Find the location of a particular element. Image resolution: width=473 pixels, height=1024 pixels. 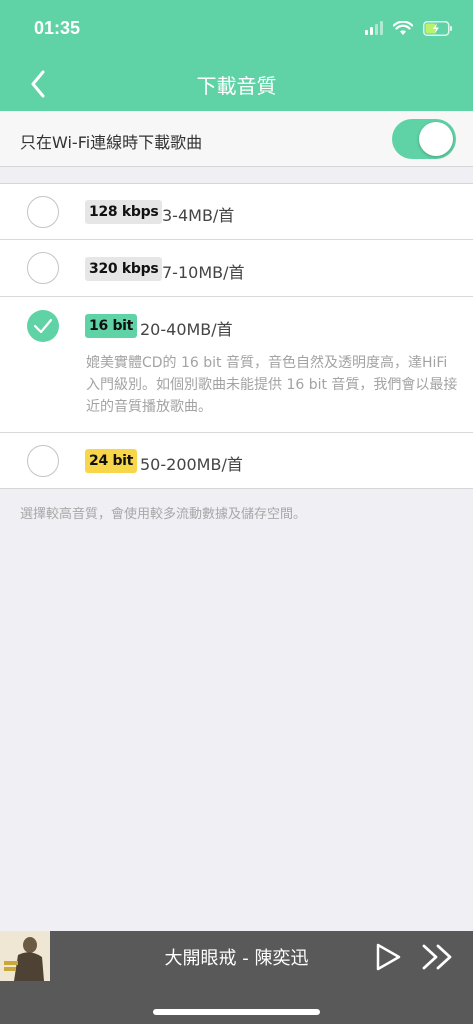

next-button is located at coordinates (438, 957).